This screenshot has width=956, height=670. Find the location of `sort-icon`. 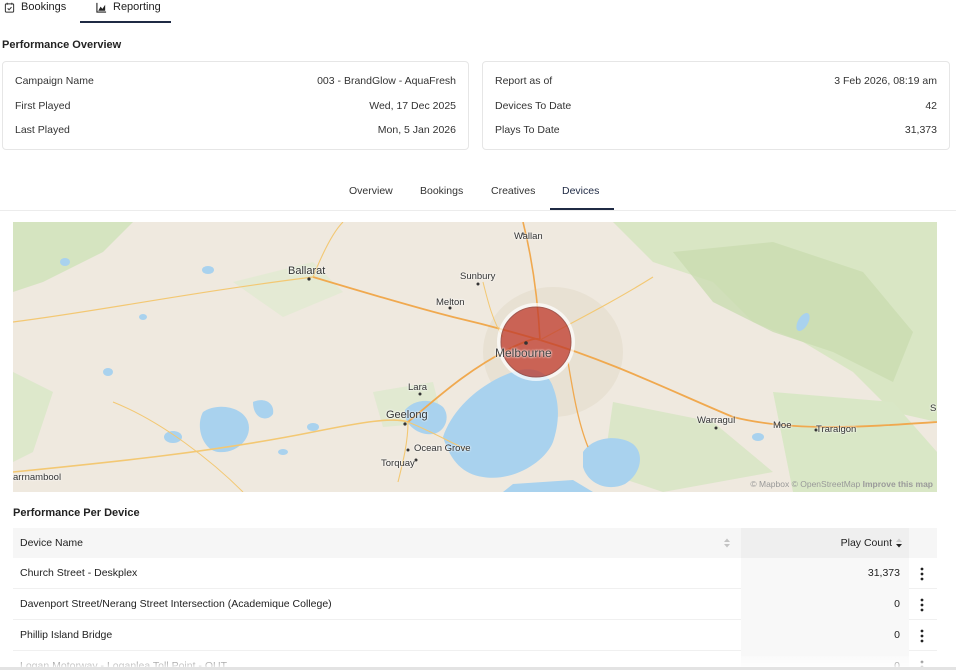

sort-icon is located at coordinates (727, 543).